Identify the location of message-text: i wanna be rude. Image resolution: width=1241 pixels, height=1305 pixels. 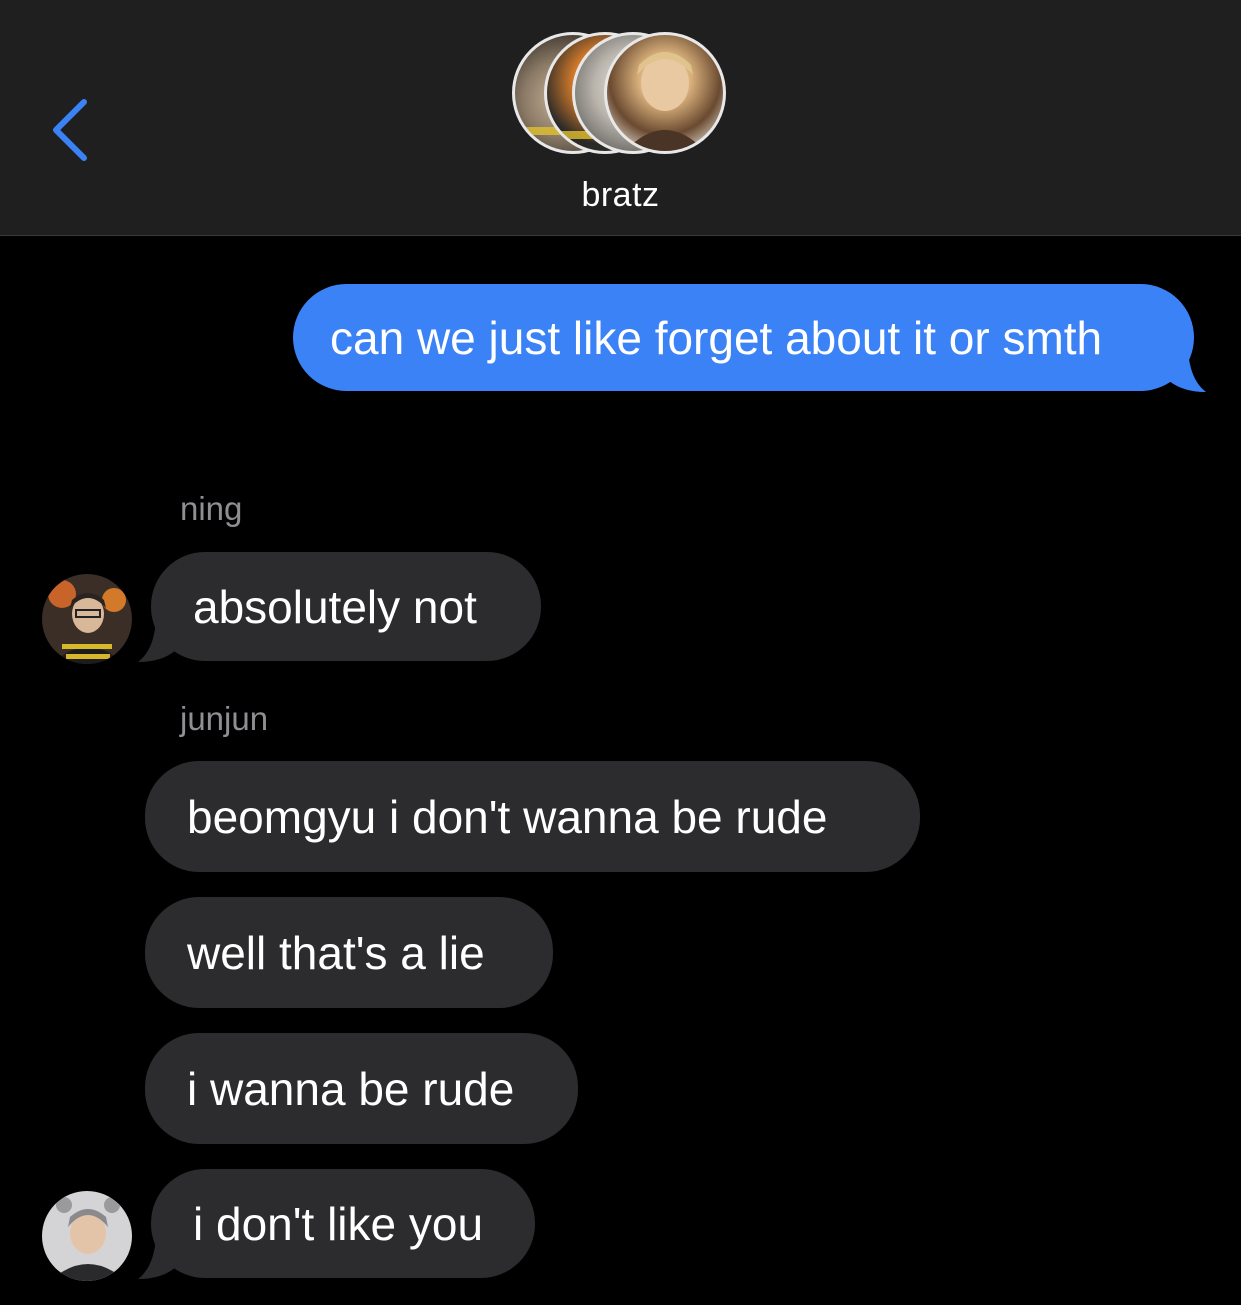
(351, 1088).